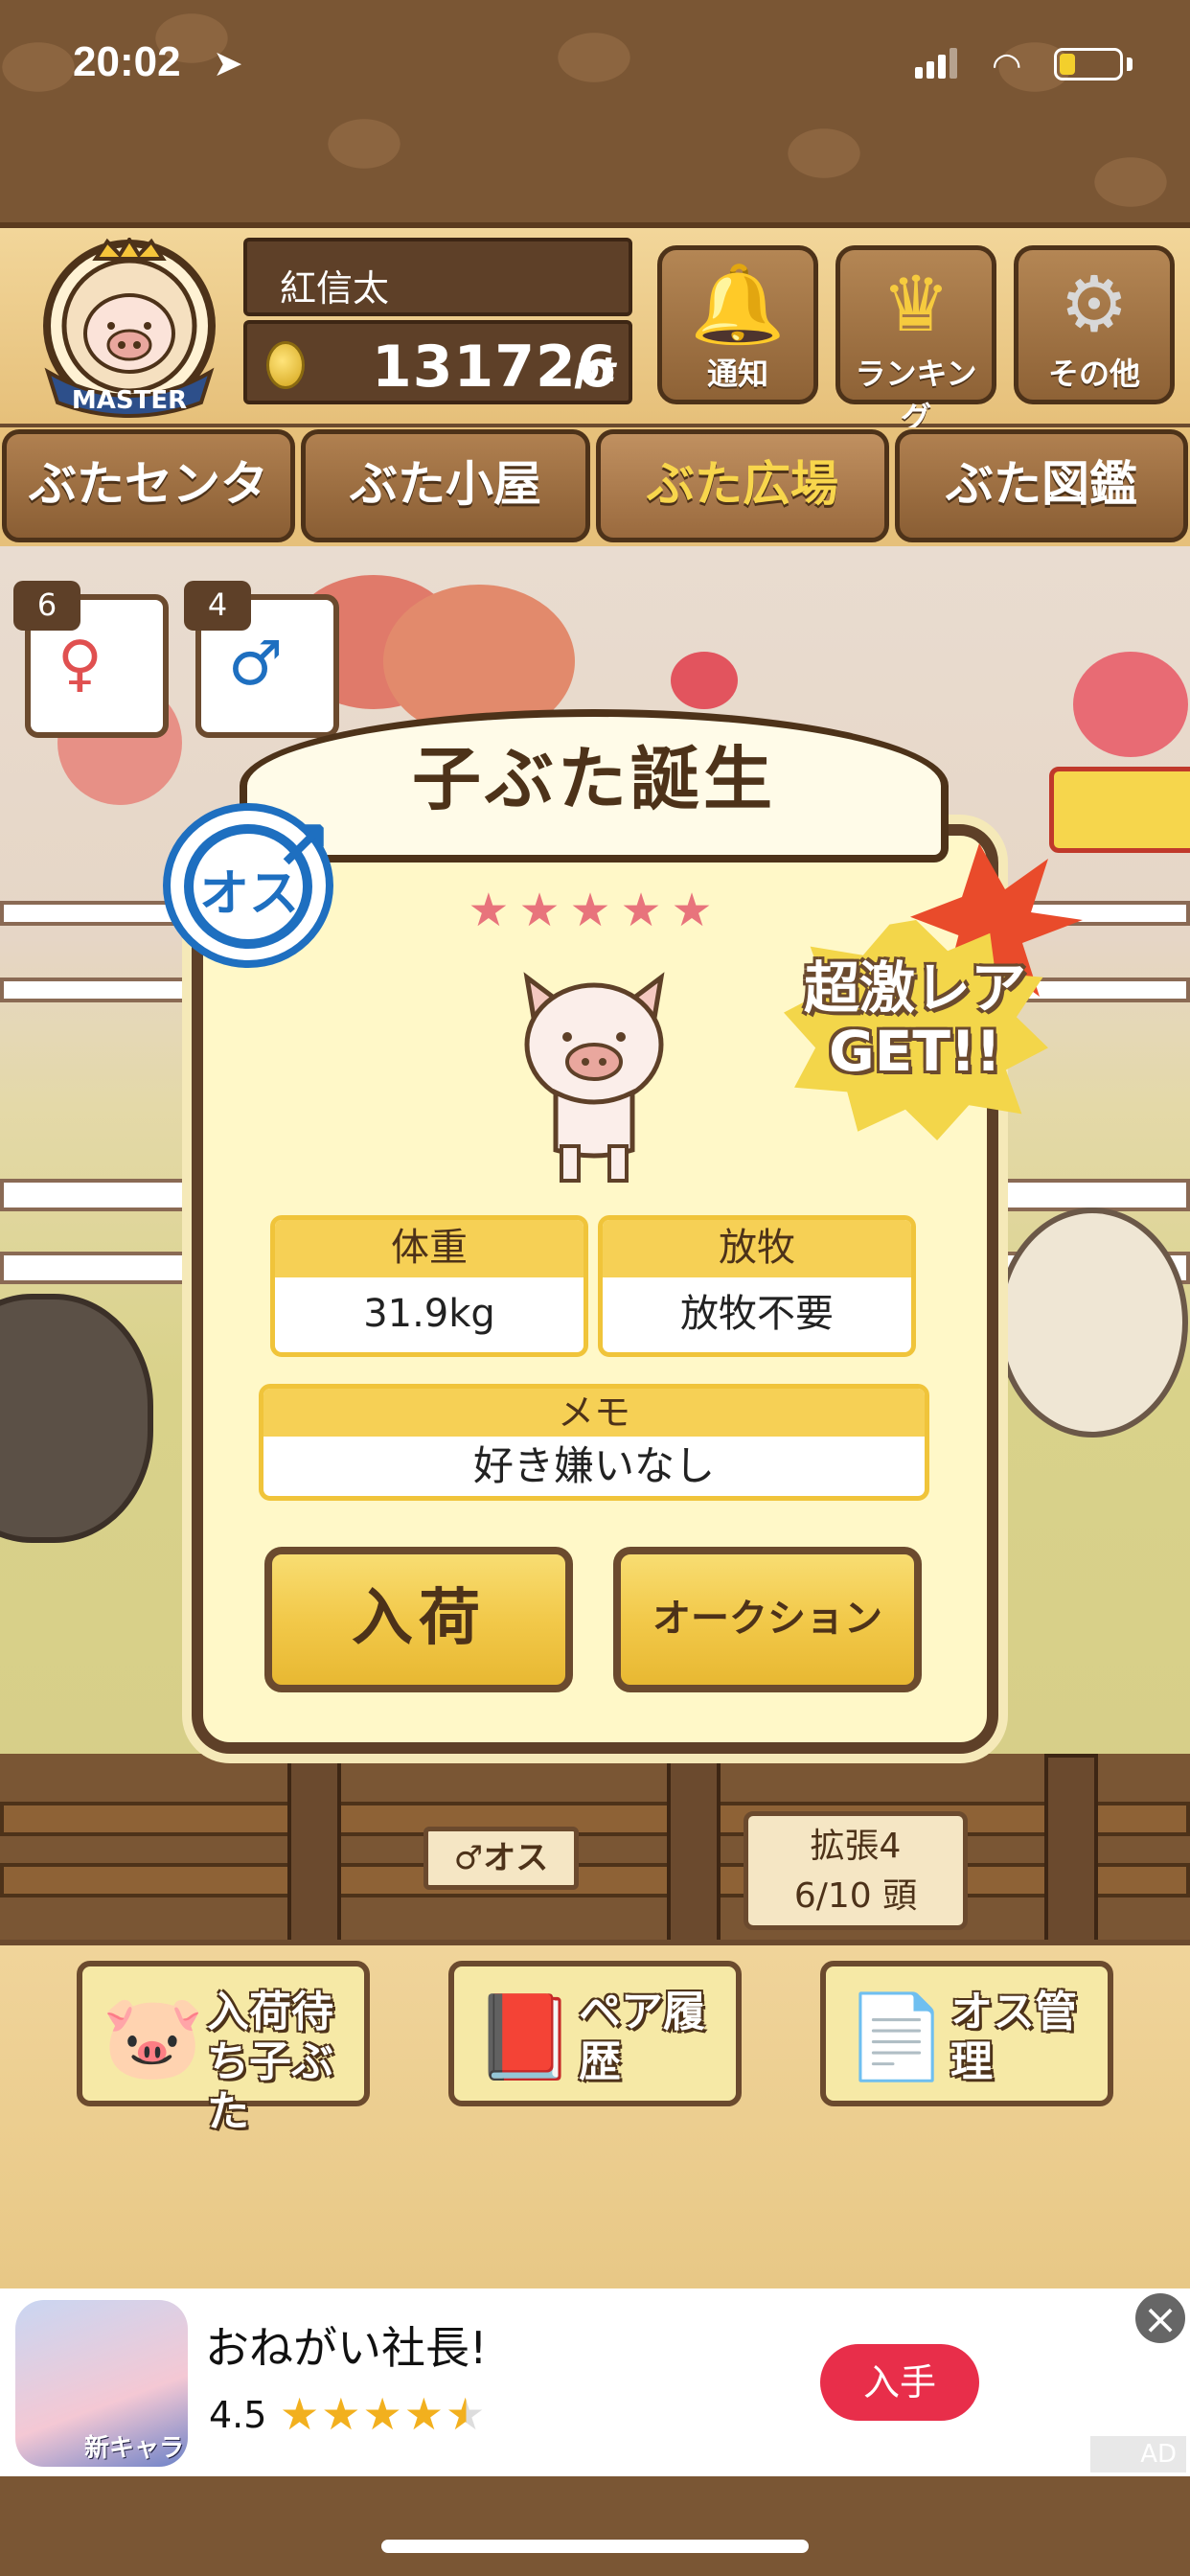 This screenshot has width=1190, height=2576. What do you see at coordinates (737, 374) in the screenshot?
I see `notify-label: 通知` at bounding box center [737, 374].